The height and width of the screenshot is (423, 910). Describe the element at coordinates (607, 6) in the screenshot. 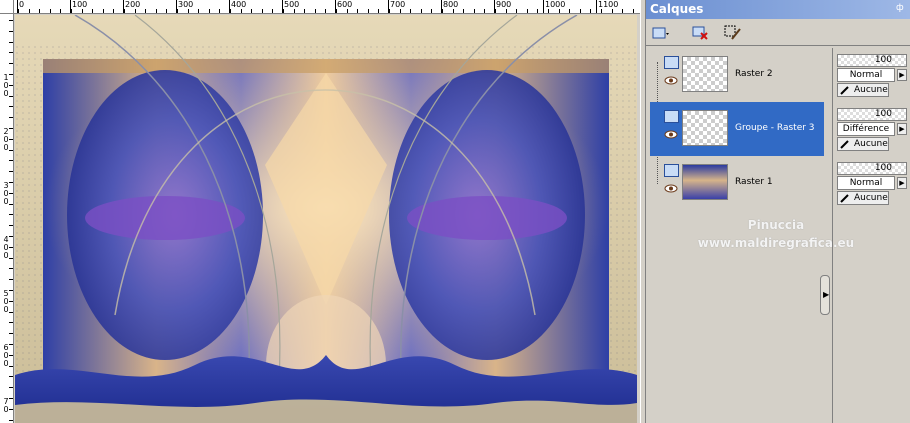

I see `ruler-tick: 1100` at that location.